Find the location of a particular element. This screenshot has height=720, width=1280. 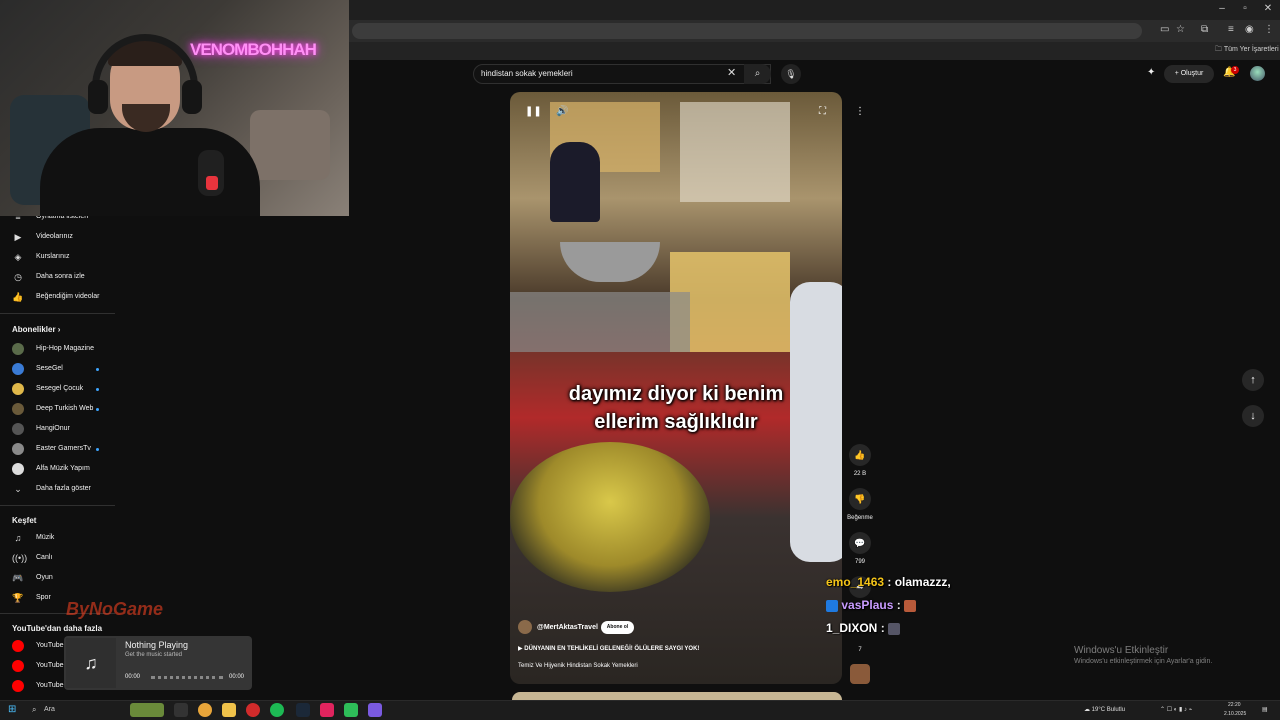

like-button: 👍 is located at coordinates (860, 455).